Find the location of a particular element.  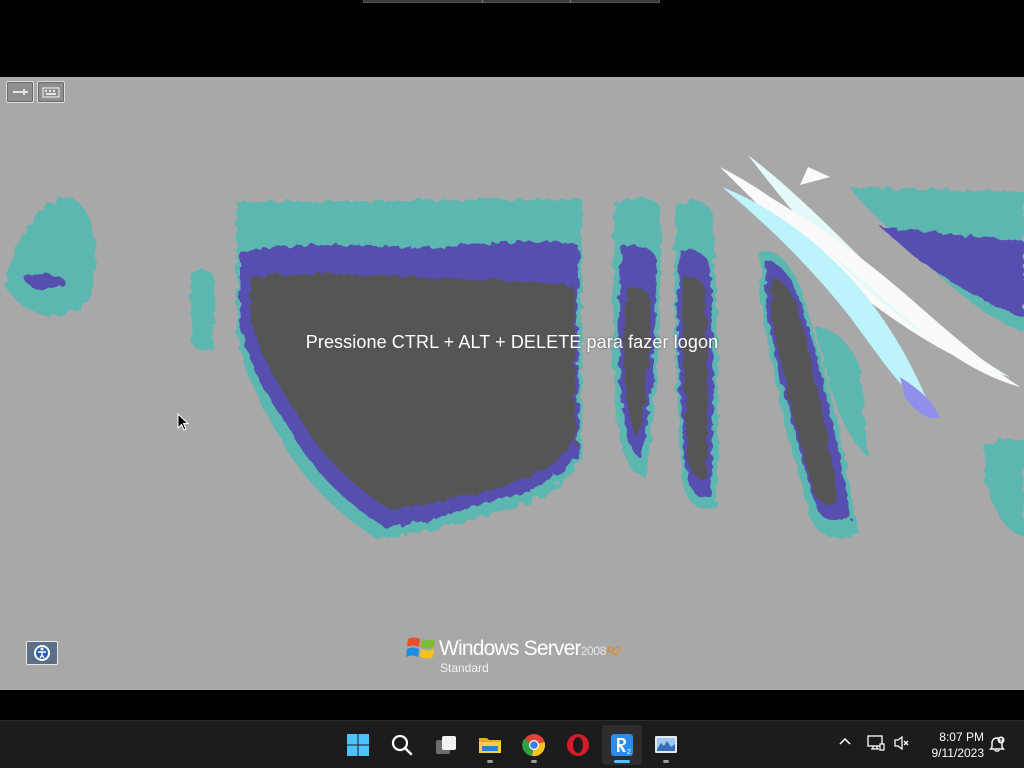

rdp-client-button: 2 is located at coordinates (622, 745).